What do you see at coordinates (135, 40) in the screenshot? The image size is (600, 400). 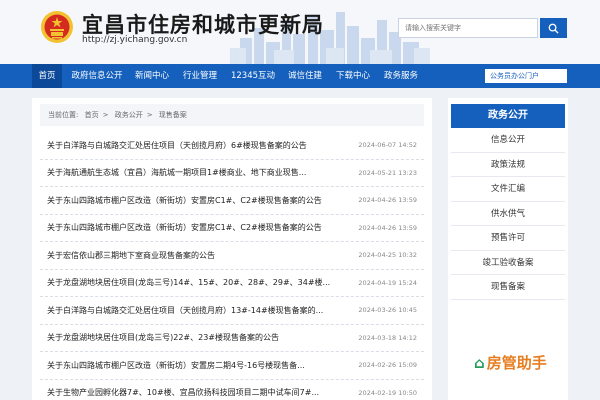 I see `site-url: http://zj.yichang.gov.cn` at bounding box center [135, 40].